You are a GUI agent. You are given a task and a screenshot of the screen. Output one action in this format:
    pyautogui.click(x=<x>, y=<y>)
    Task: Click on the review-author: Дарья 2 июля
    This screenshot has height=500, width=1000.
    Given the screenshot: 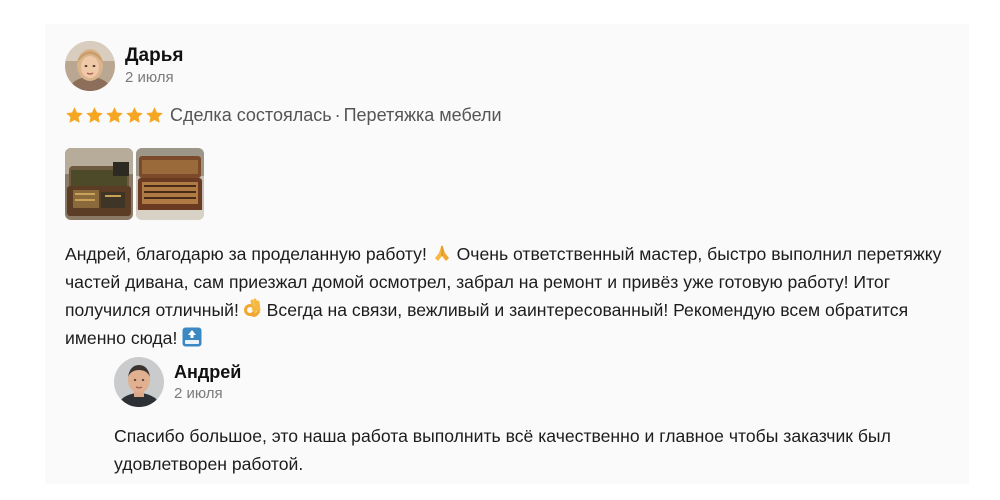 What is the action you would take?
    pyautogui.click(x=515, y=66)
    